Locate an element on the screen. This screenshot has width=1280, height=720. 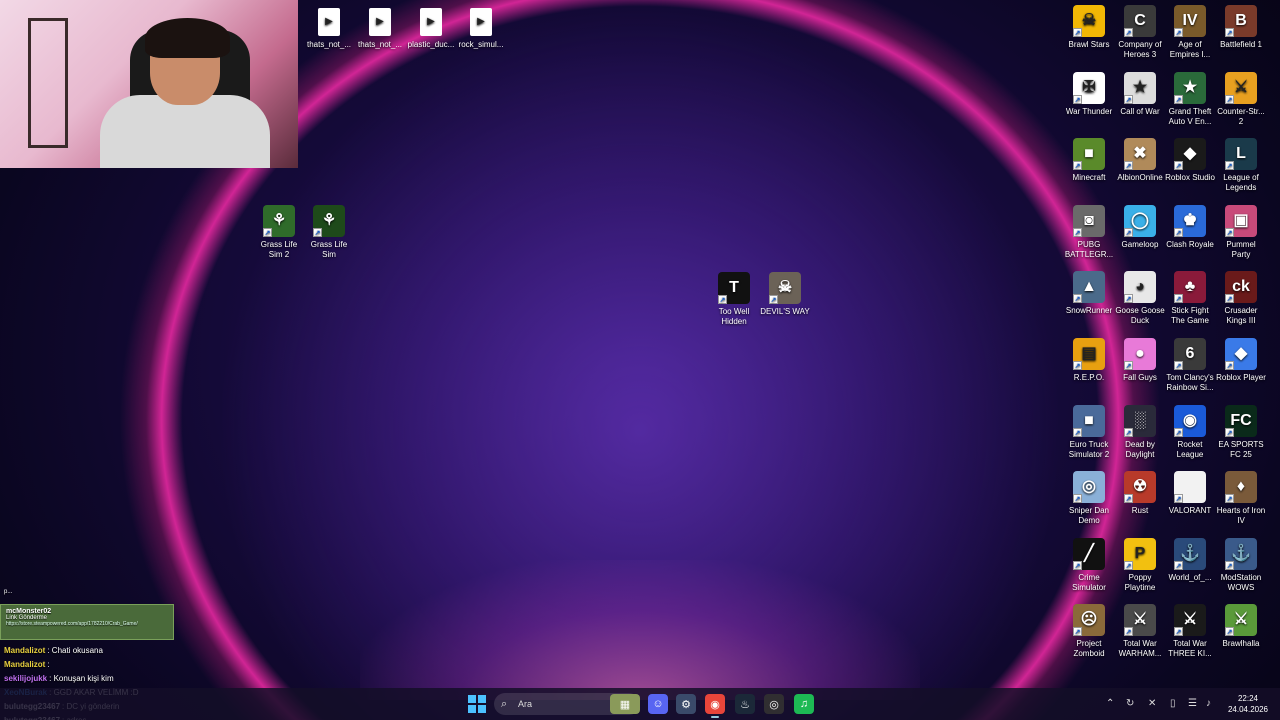
desktop-icon: ⚓ ↗ ModStation WOWS is located at coordinates (1241, 565).